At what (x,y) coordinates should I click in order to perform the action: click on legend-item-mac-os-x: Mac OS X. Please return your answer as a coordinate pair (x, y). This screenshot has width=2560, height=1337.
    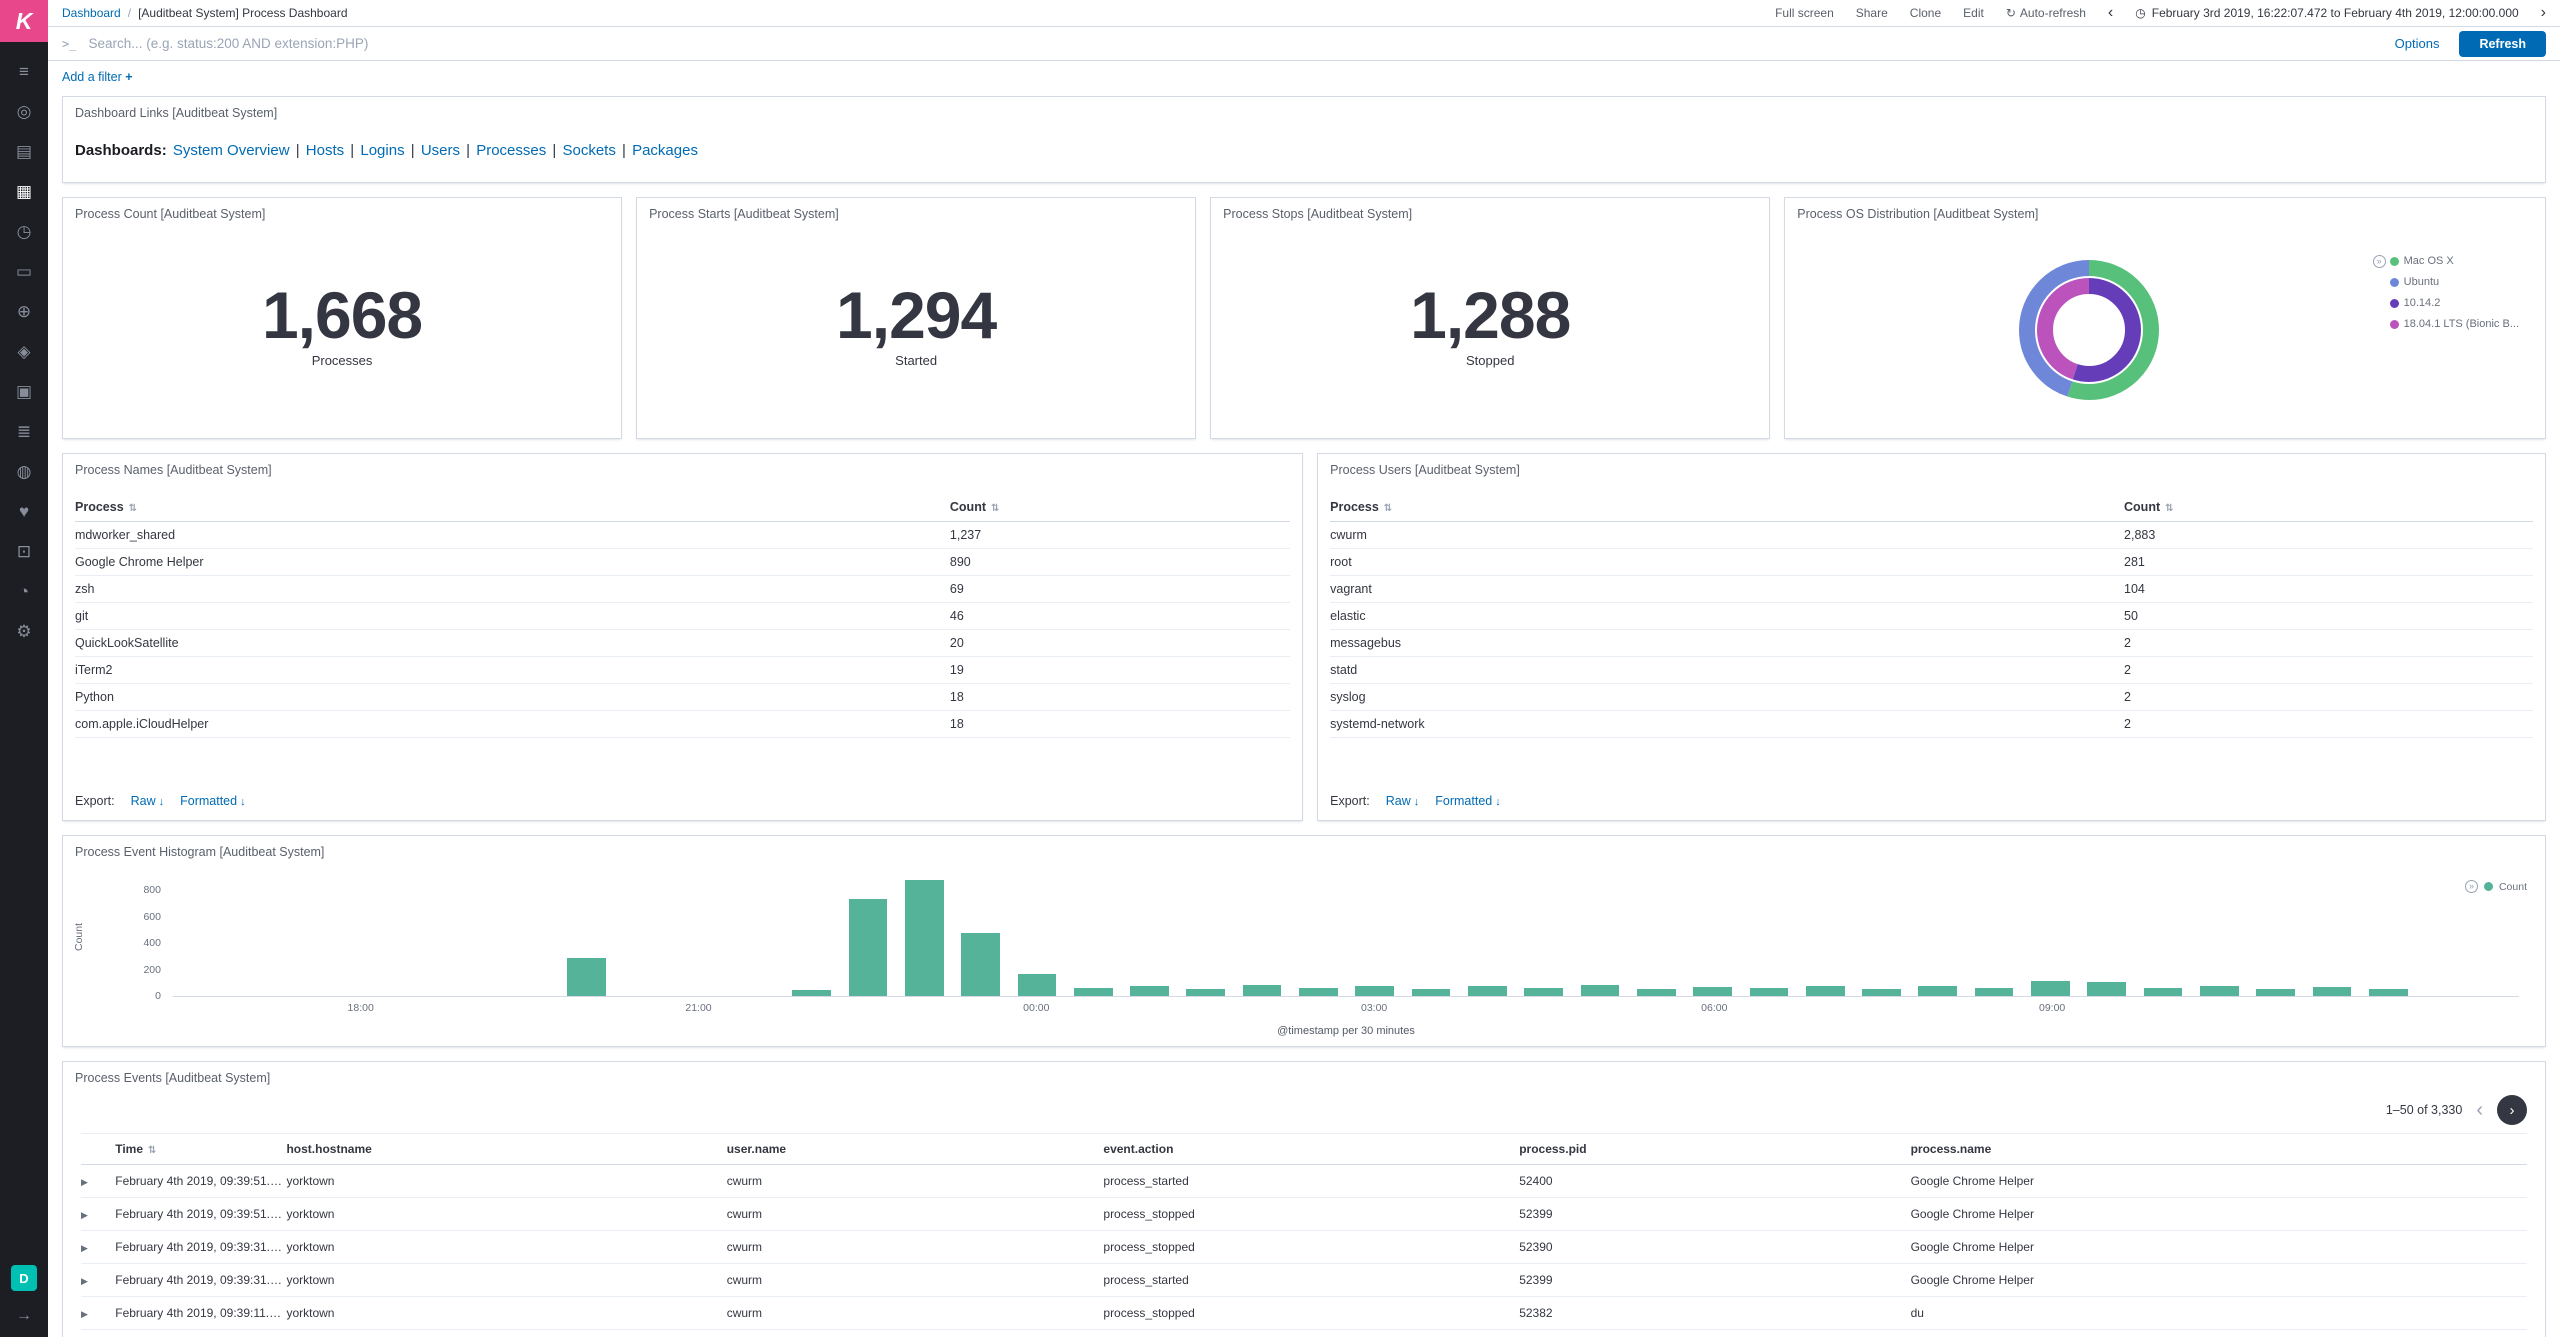
    Looking at the image, I should click on (2454, 261).